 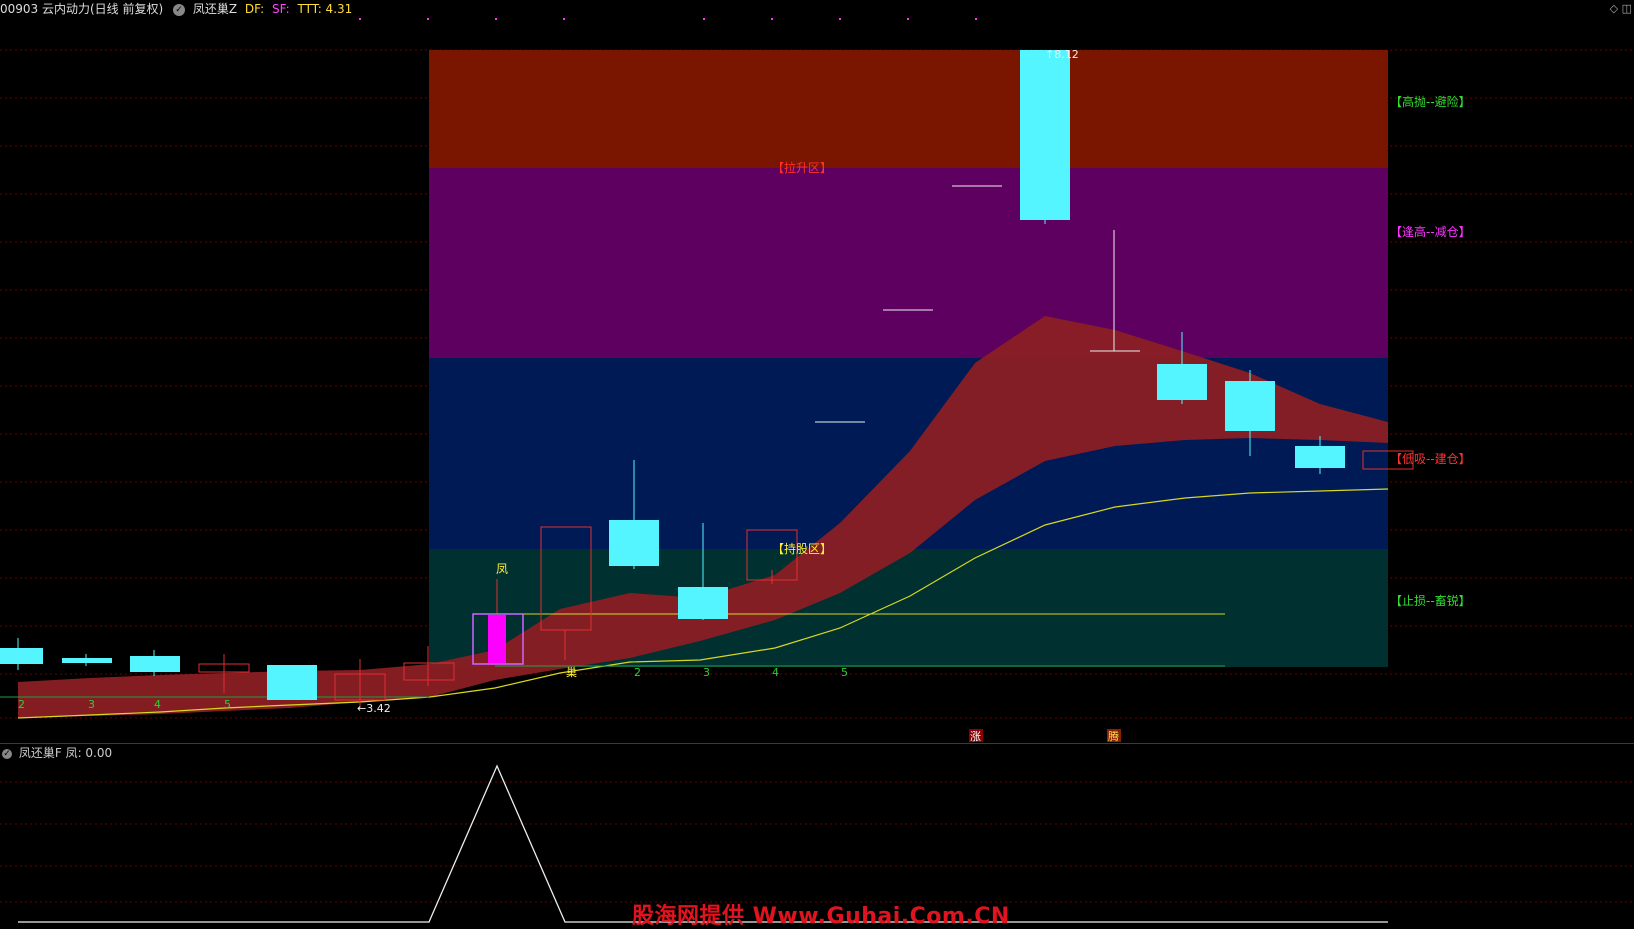 I want to click on diamond-icon: ◇, so click(x=1614, y=8).